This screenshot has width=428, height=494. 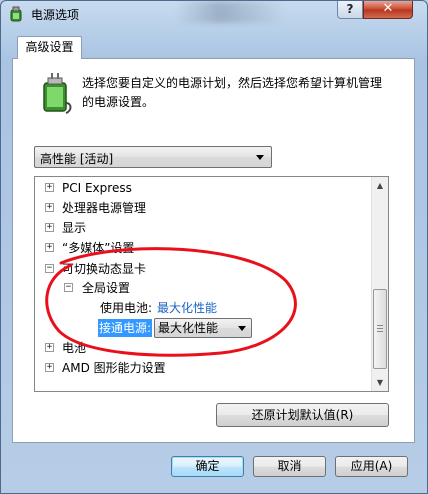 I want to click on tree-item-label: AMD 图形能力设置, so click(x=114, y=368).